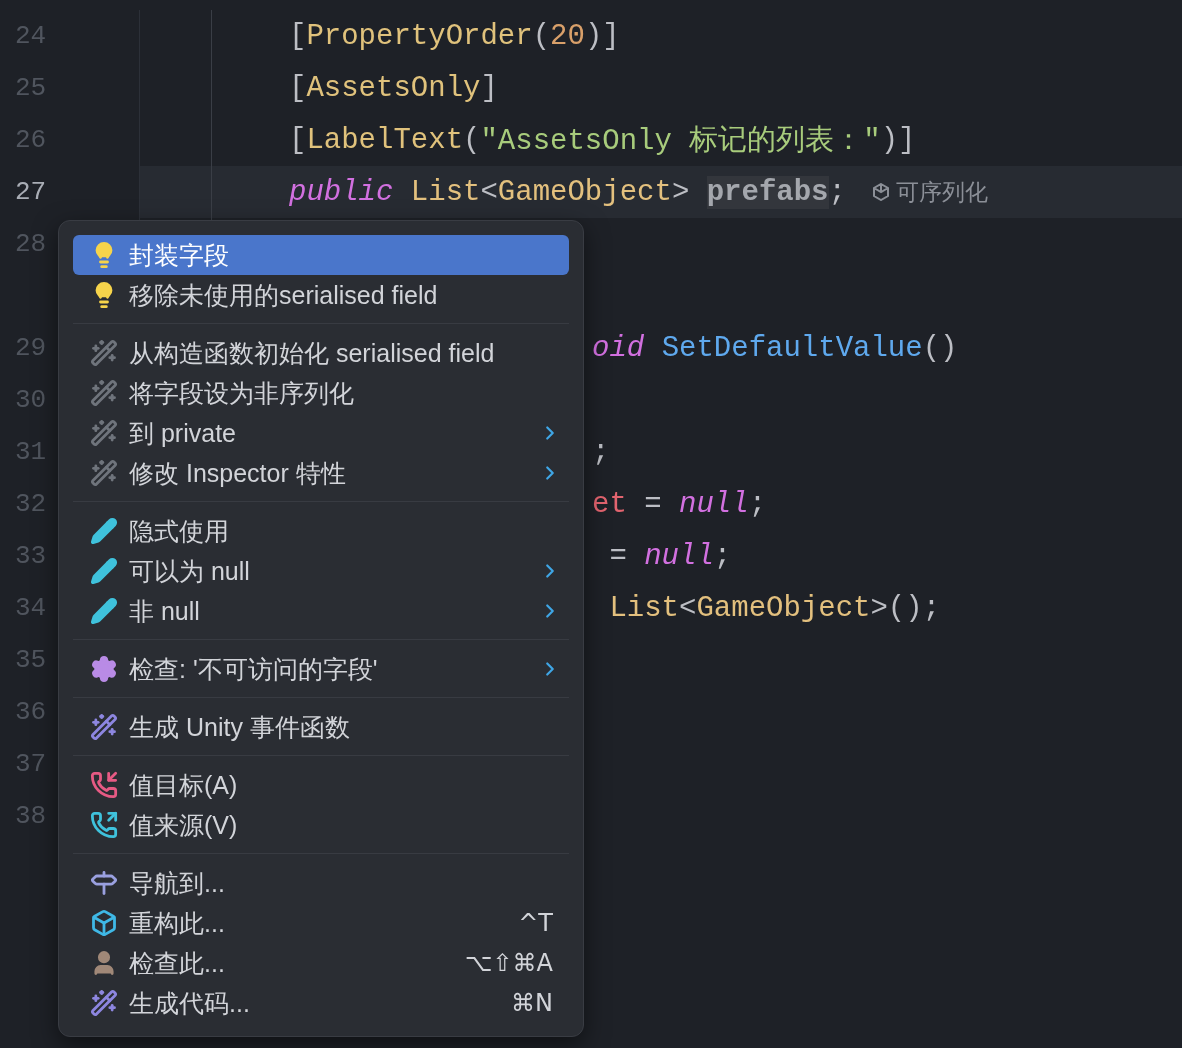  What do you see at coordinates (532, 1003) in the screenshot?
I see `shortcut-label: ⌘N` at bounding box center [532, 1003].